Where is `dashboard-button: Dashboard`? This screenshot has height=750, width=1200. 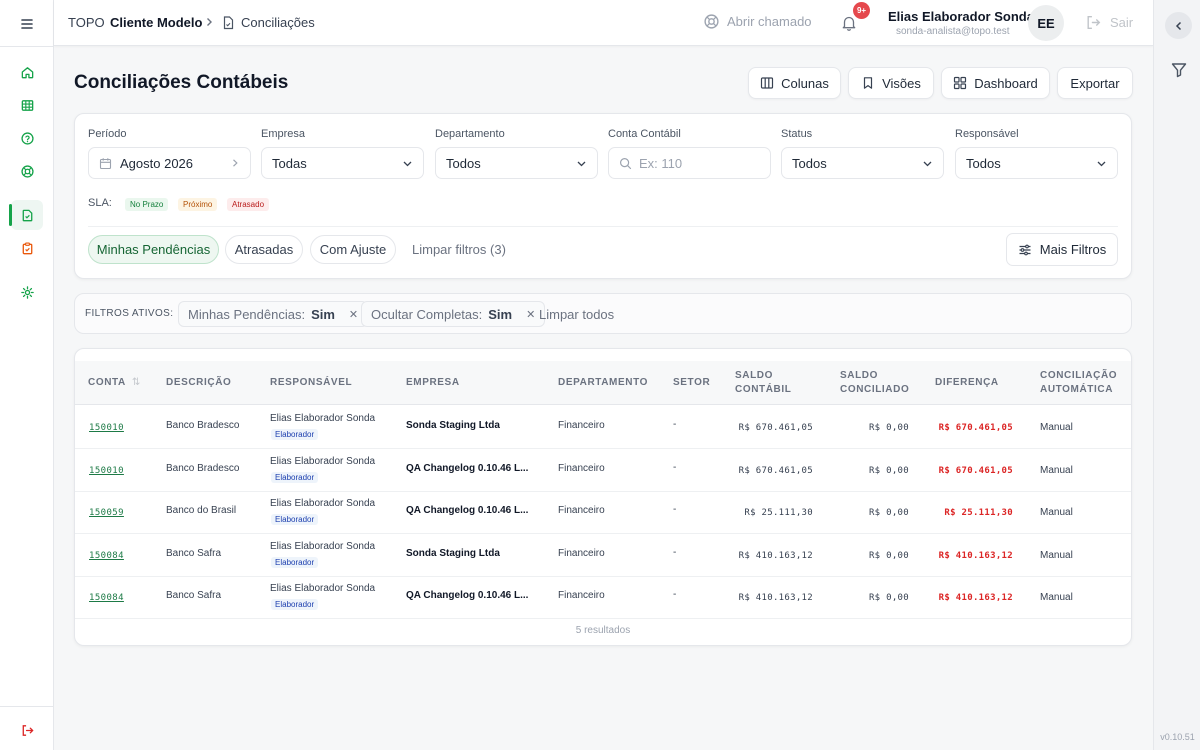 dashboard-button: Dashboard is located at coordinates (995, 83).